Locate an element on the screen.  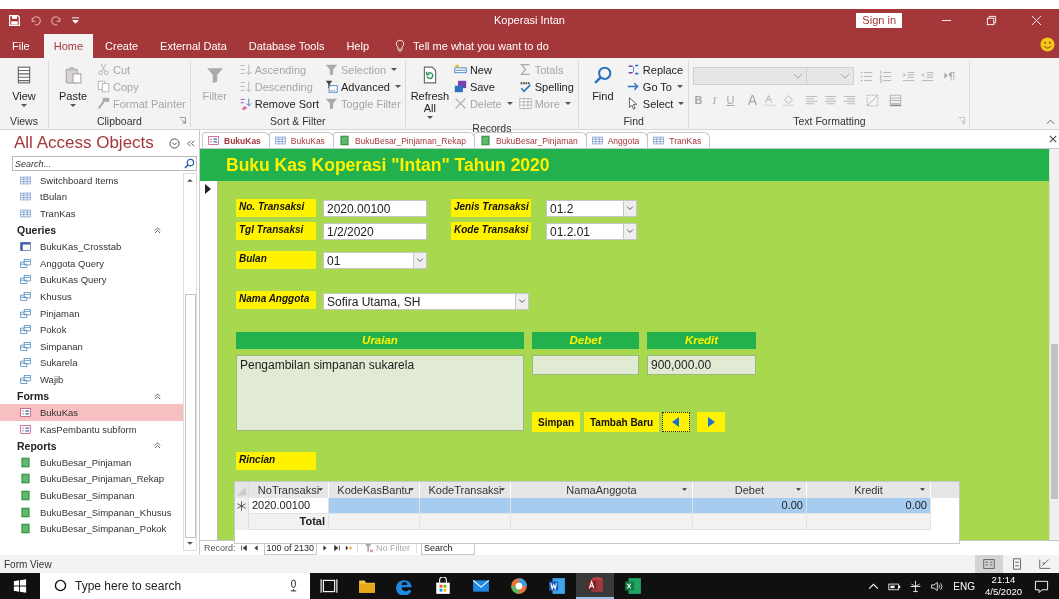
nav-item: Sukarela is located at coordinates (91, 363).